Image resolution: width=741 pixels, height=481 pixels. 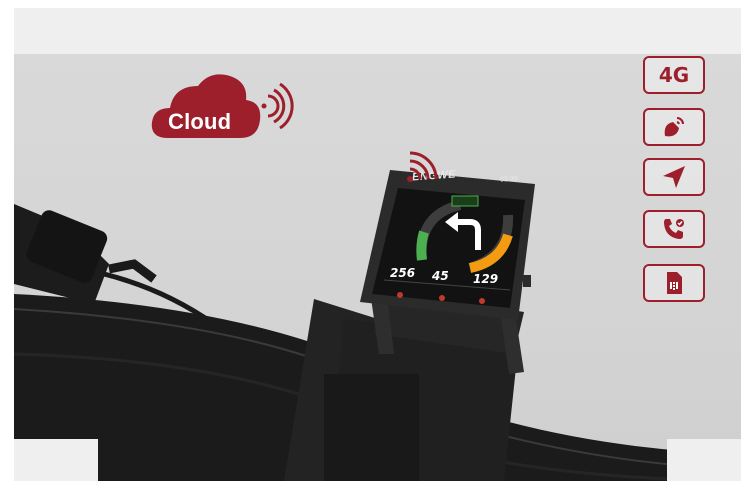 I want to click on 4g-signal-icon: 4G, so click(x=674, y=75).